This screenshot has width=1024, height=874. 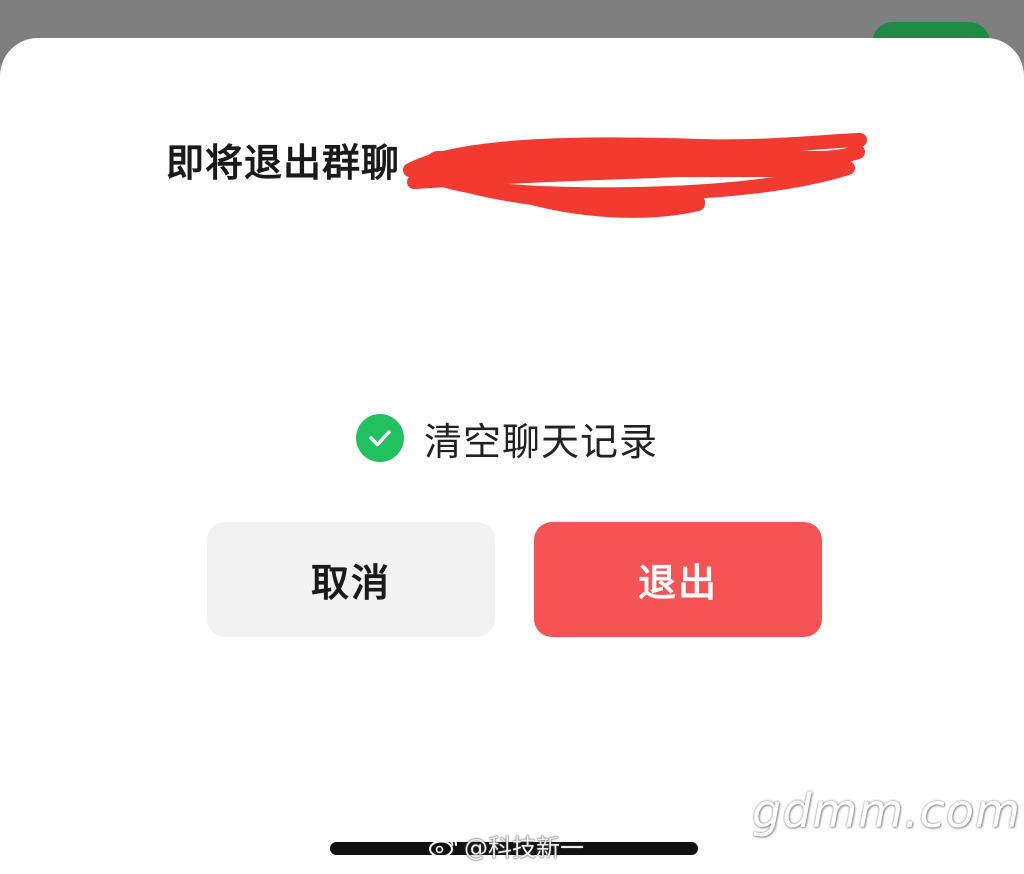 I want to click on cancel-button: 取消, so click(x=351, y=579).